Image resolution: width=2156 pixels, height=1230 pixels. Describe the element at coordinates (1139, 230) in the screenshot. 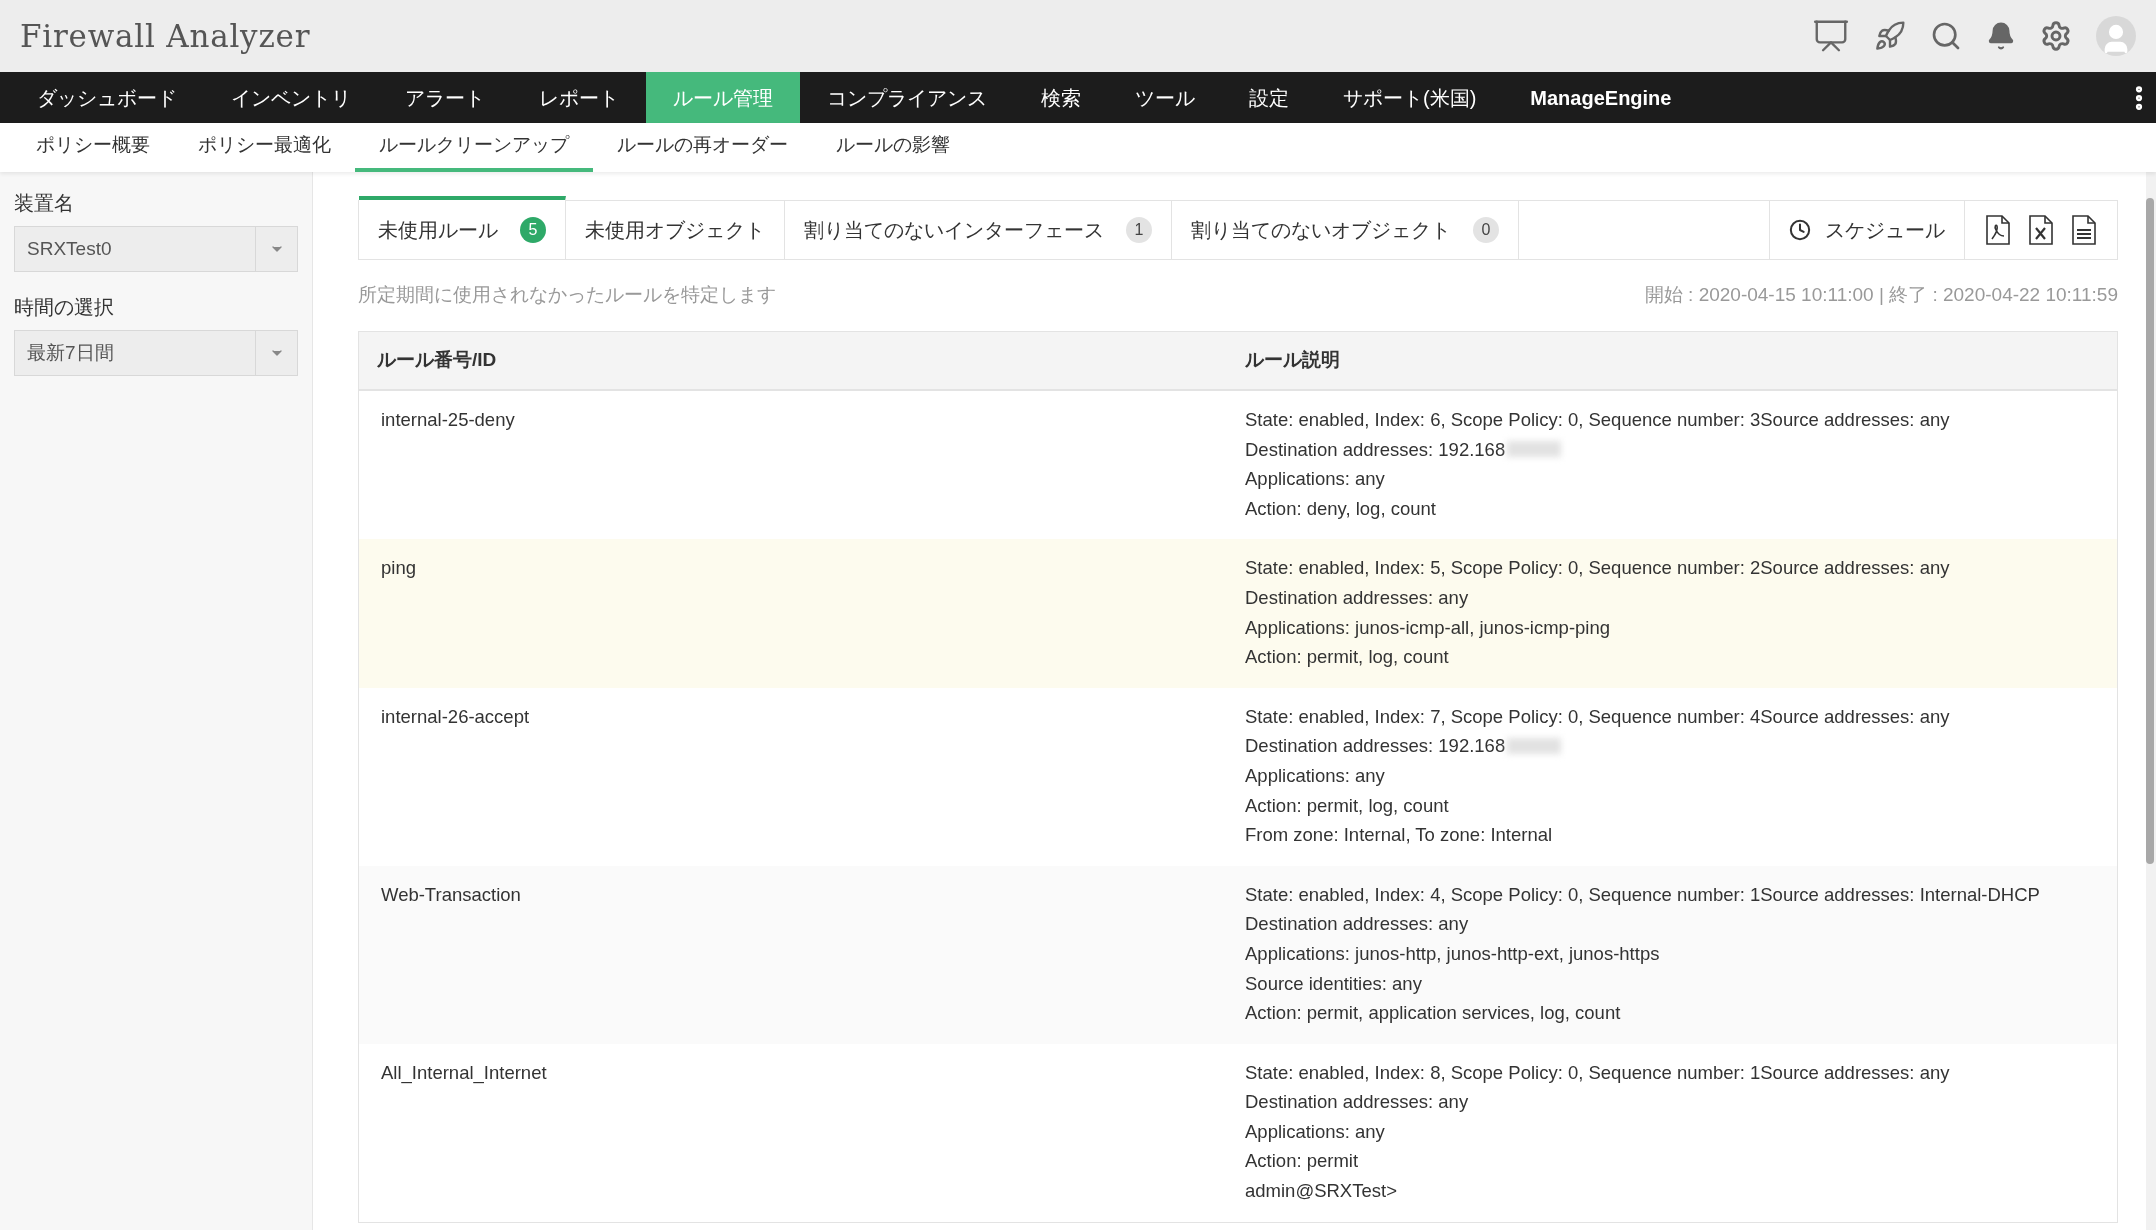

I see `count-badge: 1` at that location.